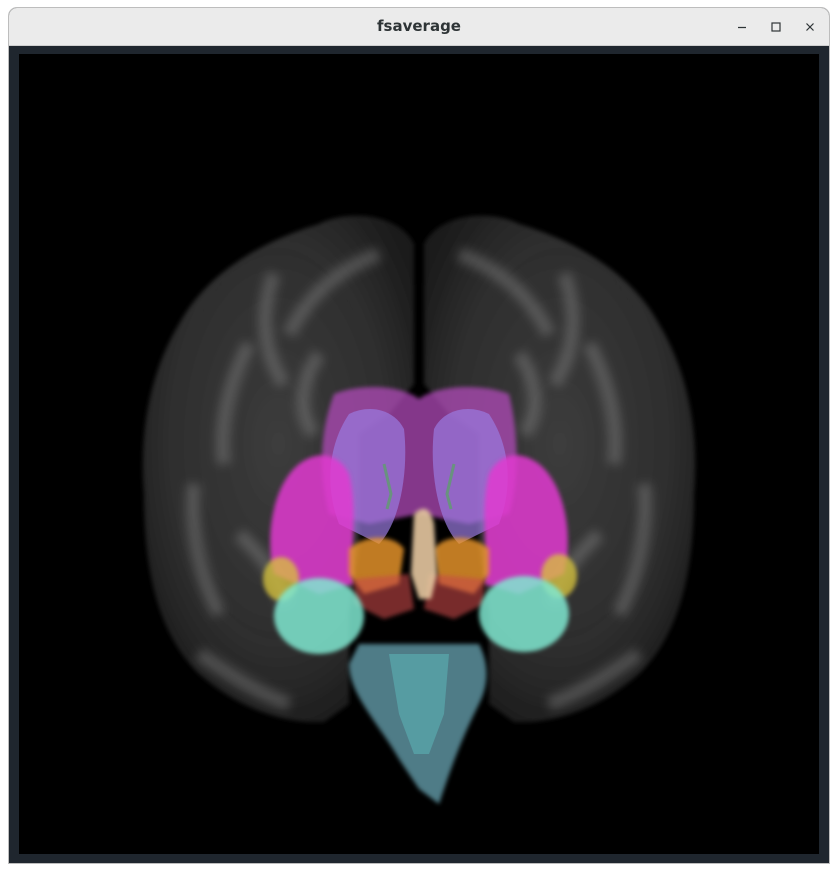  What do you see at coordinates (319, 616) in the screenshot?
I see `amygdala-left` at bounding box center [319, 616].